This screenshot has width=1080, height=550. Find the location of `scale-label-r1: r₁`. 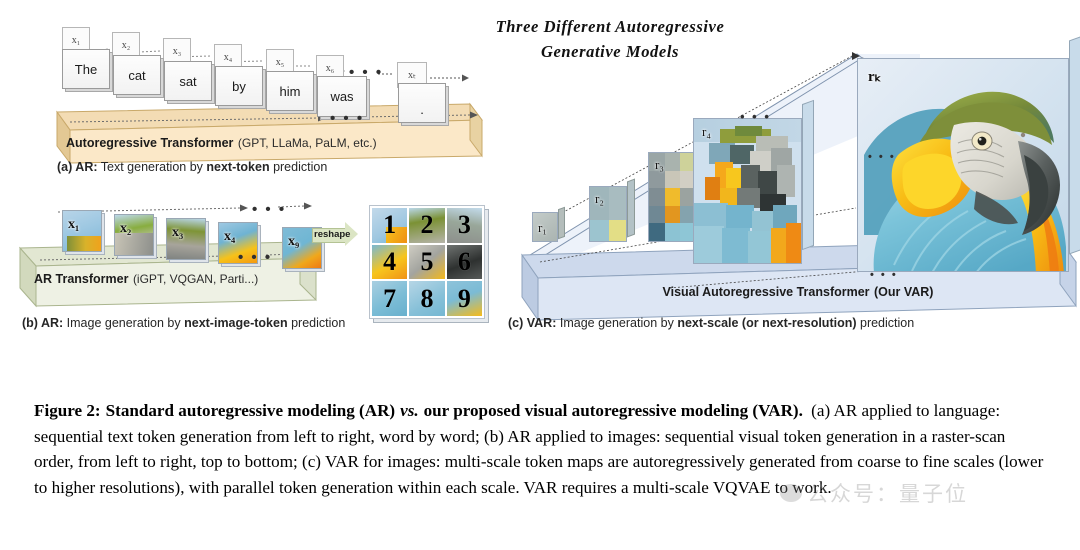

scale-label-r1: r₁ is located at coordinates (542, 227).